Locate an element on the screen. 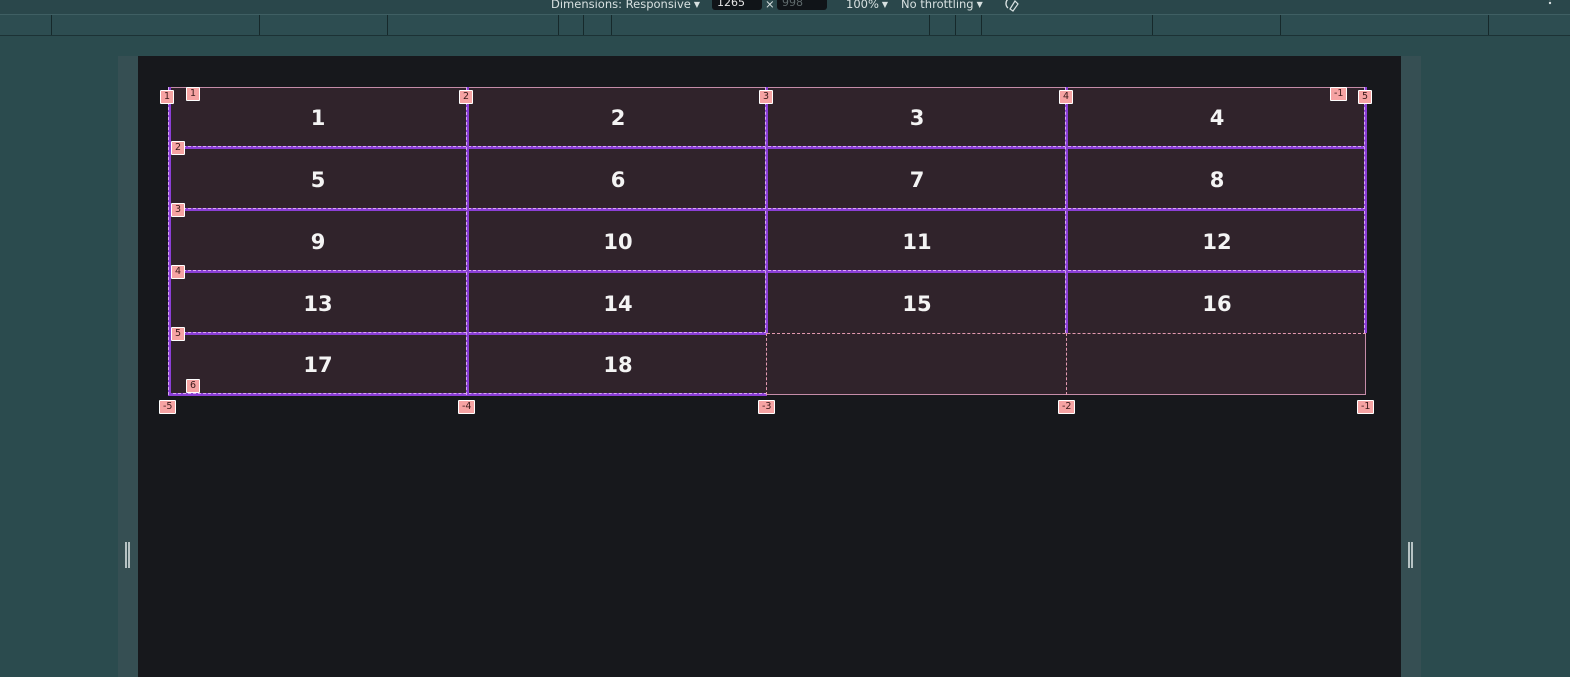 The width and height of the screenshot is (1570, 677). grid-cell: 10 is located at coordinates (618, 242).